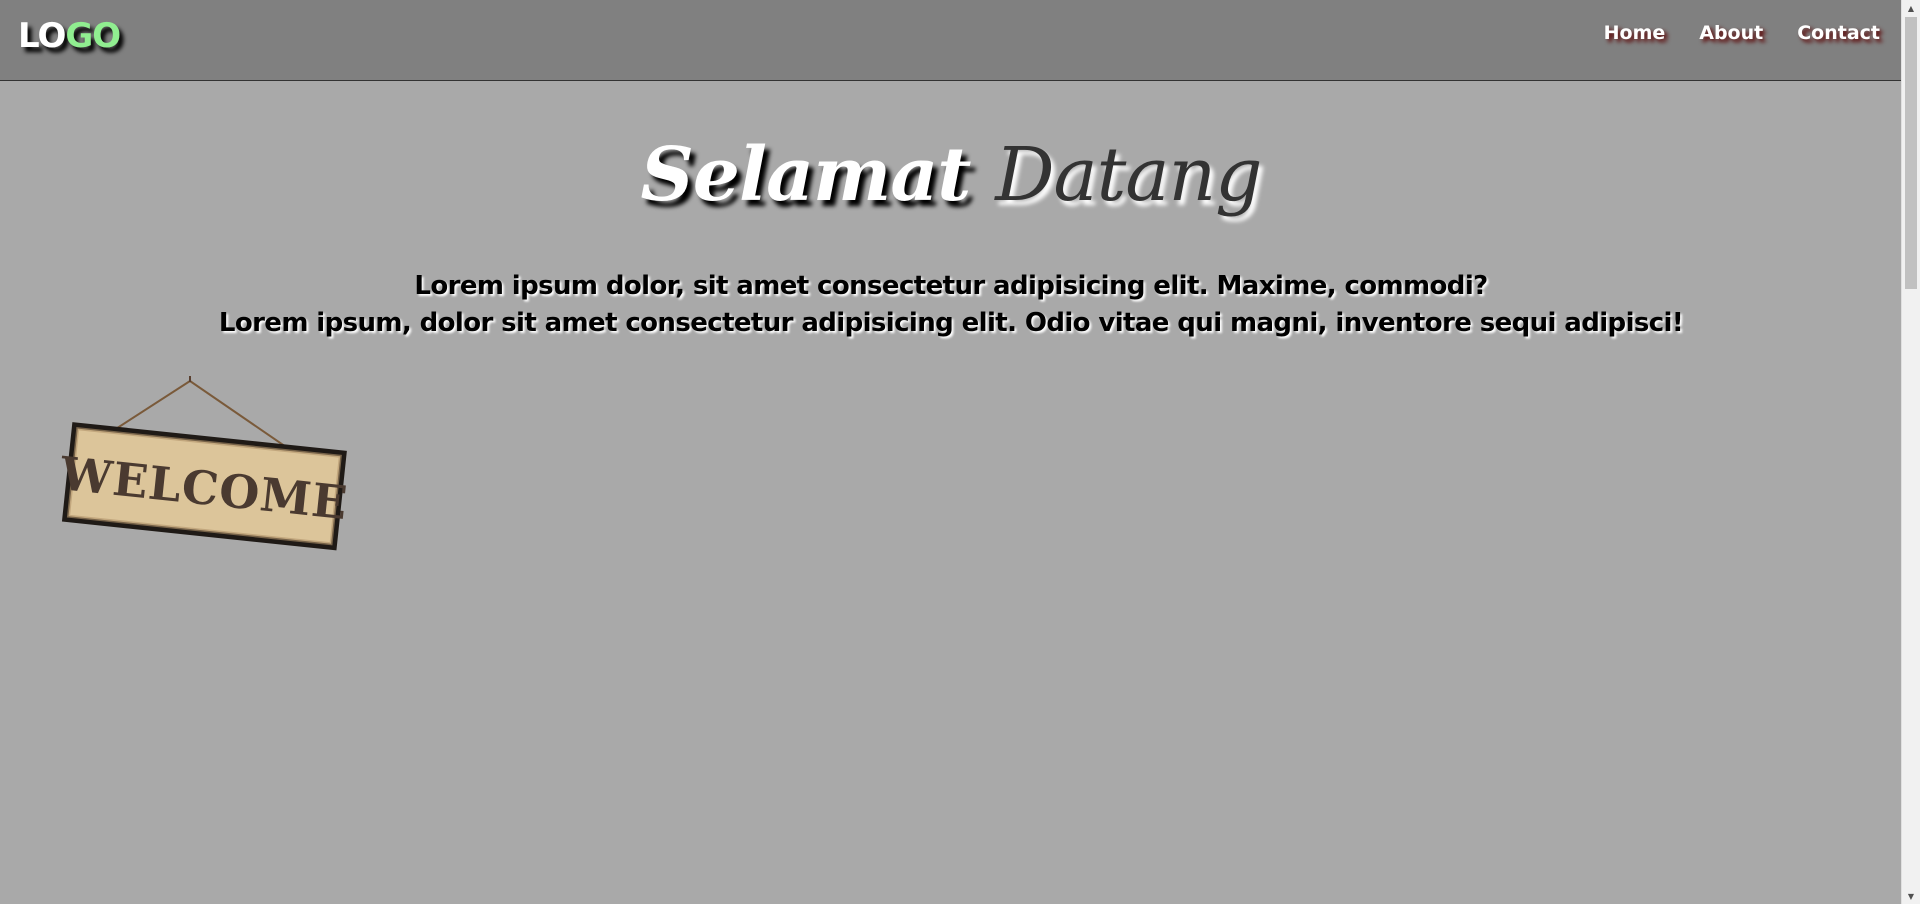  I want to click on logo-part-lo: LO, so click(42, 36).